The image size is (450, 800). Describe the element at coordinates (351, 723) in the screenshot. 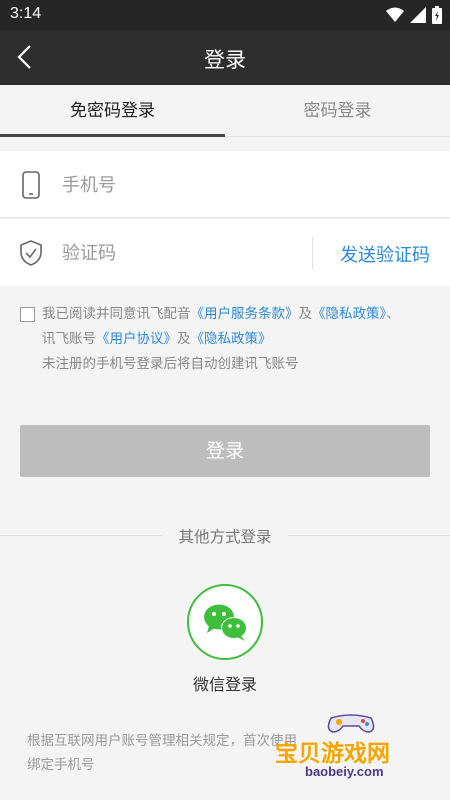

I see `gamepad-icon` at that location.